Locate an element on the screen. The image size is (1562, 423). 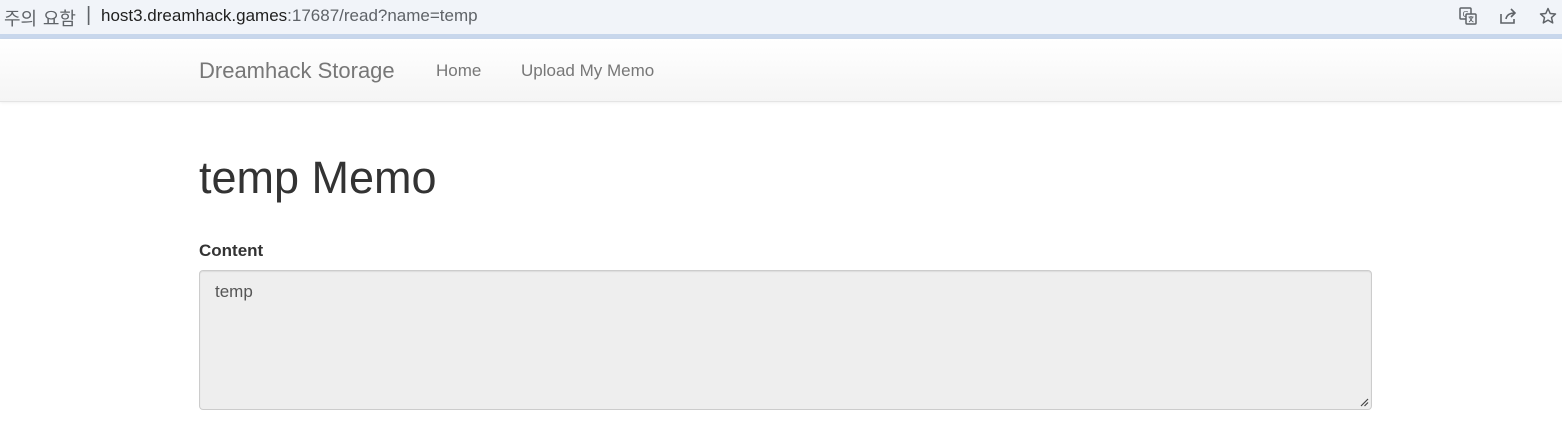
content-label: Content is located at coordinates (231, 250).